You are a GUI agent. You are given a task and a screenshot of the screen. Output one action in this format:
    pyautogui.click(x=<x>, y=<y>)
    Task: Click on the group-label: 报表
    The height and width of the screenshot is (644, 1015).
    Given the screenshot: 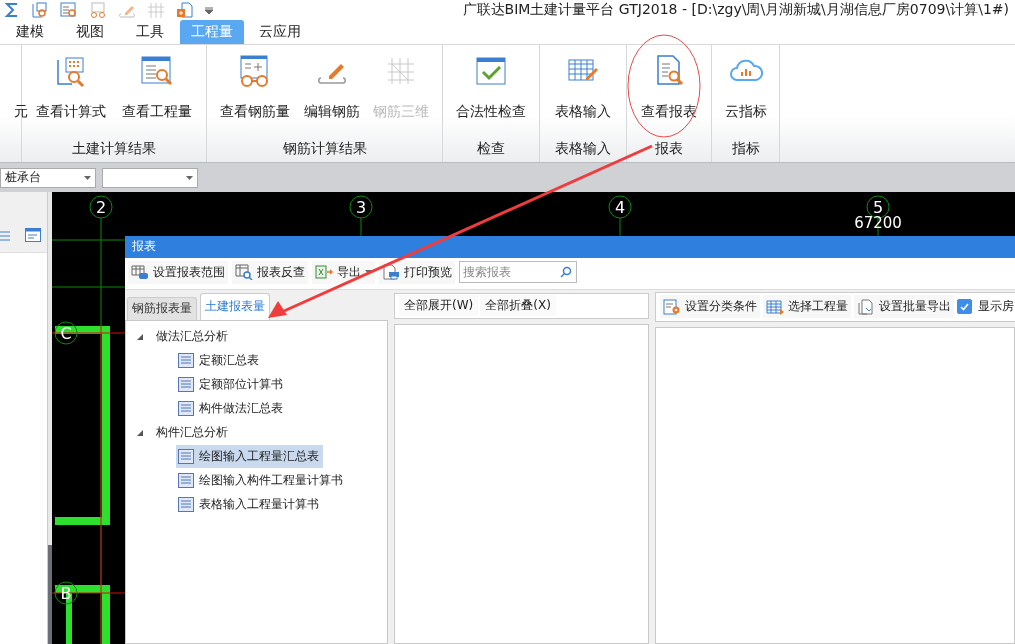 What is the action you would take?
    pyautogui.click(x=669, y=149)
    